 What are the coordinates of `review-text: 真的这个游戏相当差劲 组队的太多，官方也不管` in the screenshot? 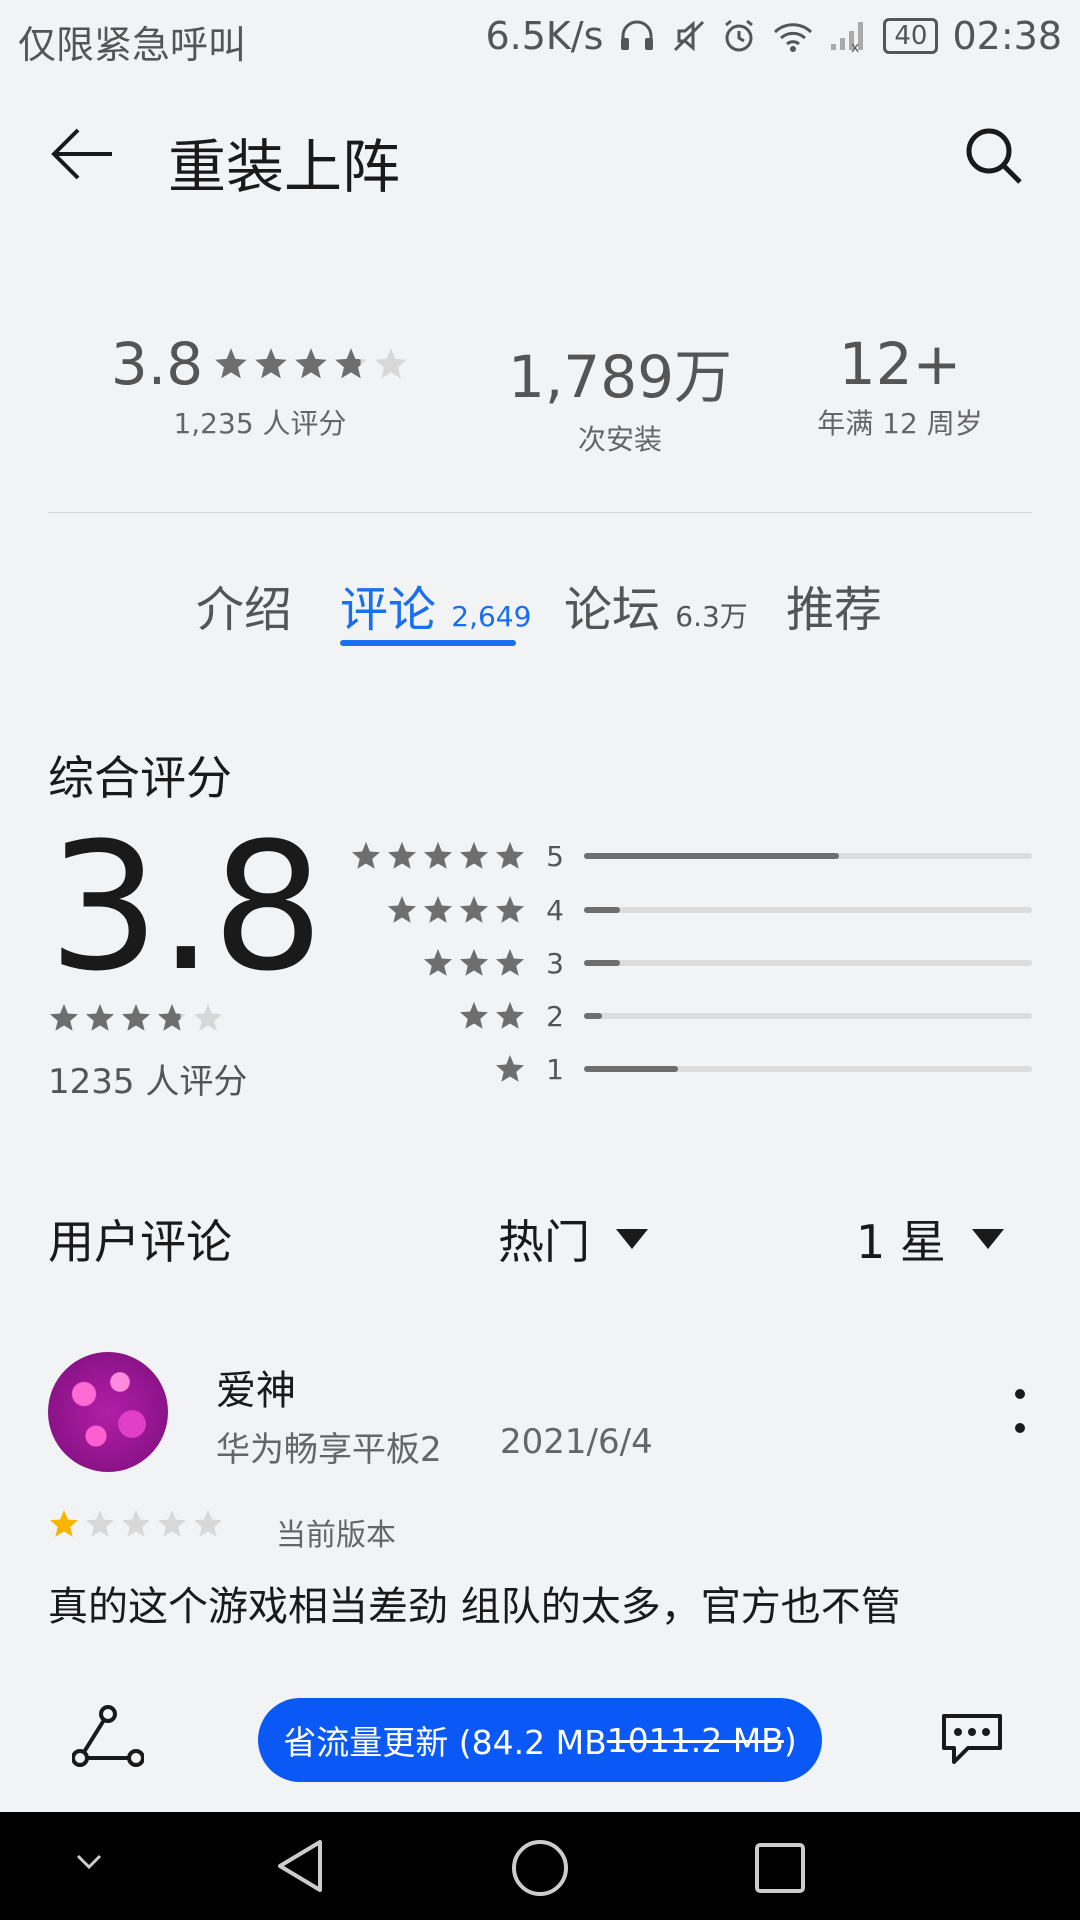 It's located at (474, 1607).